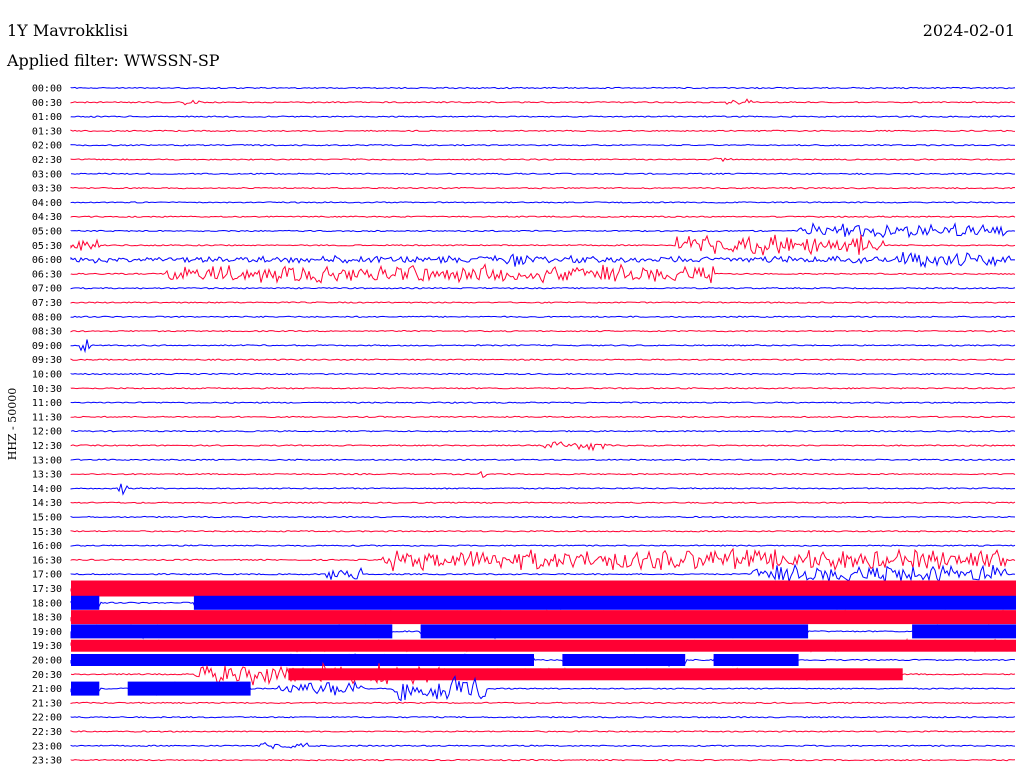 The image size is (1024, 780). Describe the element at coordinates (47, 217) in the screenshot. I see `row-time-label: 04:30` at that location.